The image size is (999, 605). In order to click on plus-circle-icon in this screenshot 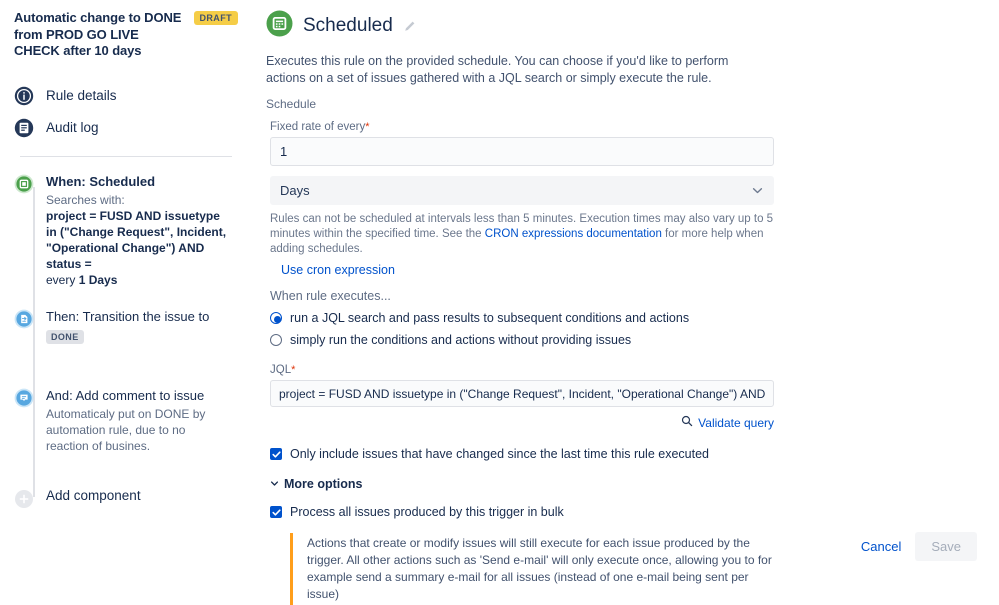, I will do `click(24, 499)`.